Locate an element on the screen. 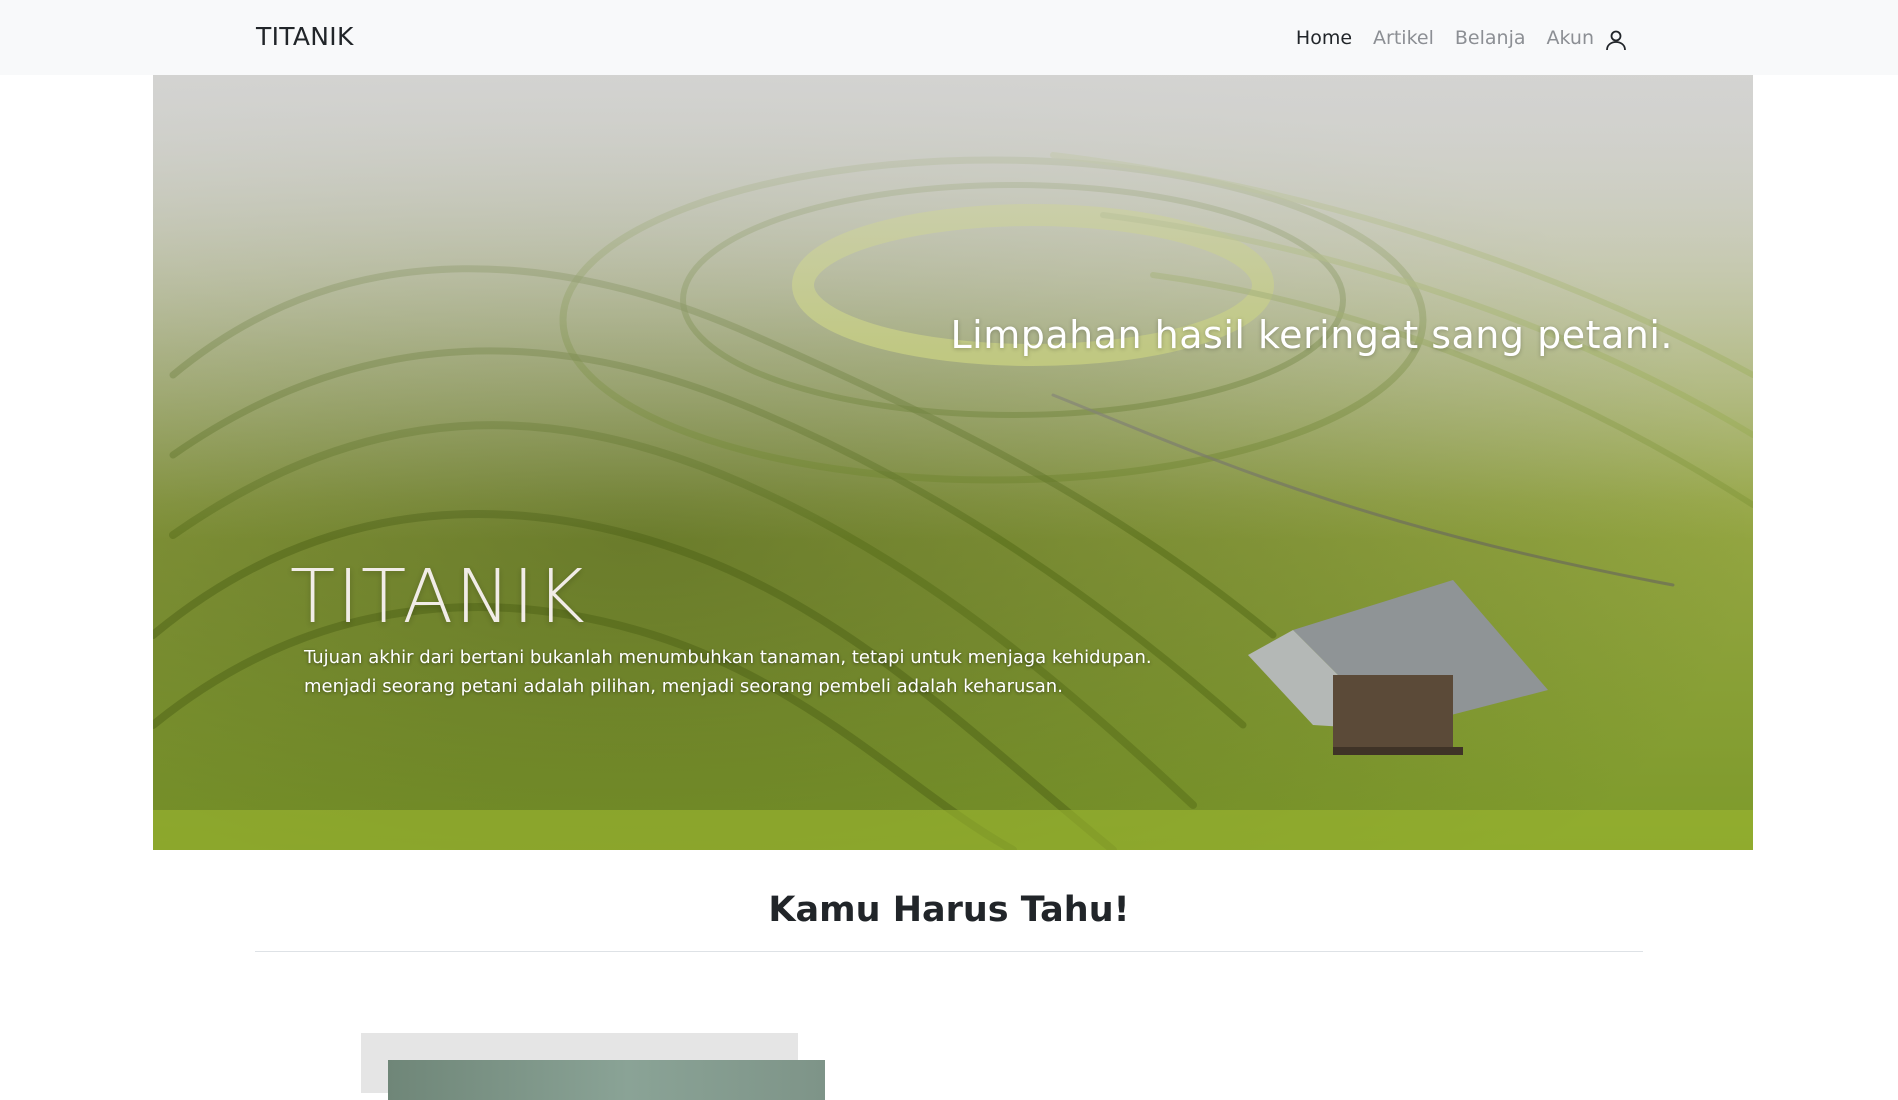 The image size is (1898, 1100). user-icon is located at coordinates (1616, 40).